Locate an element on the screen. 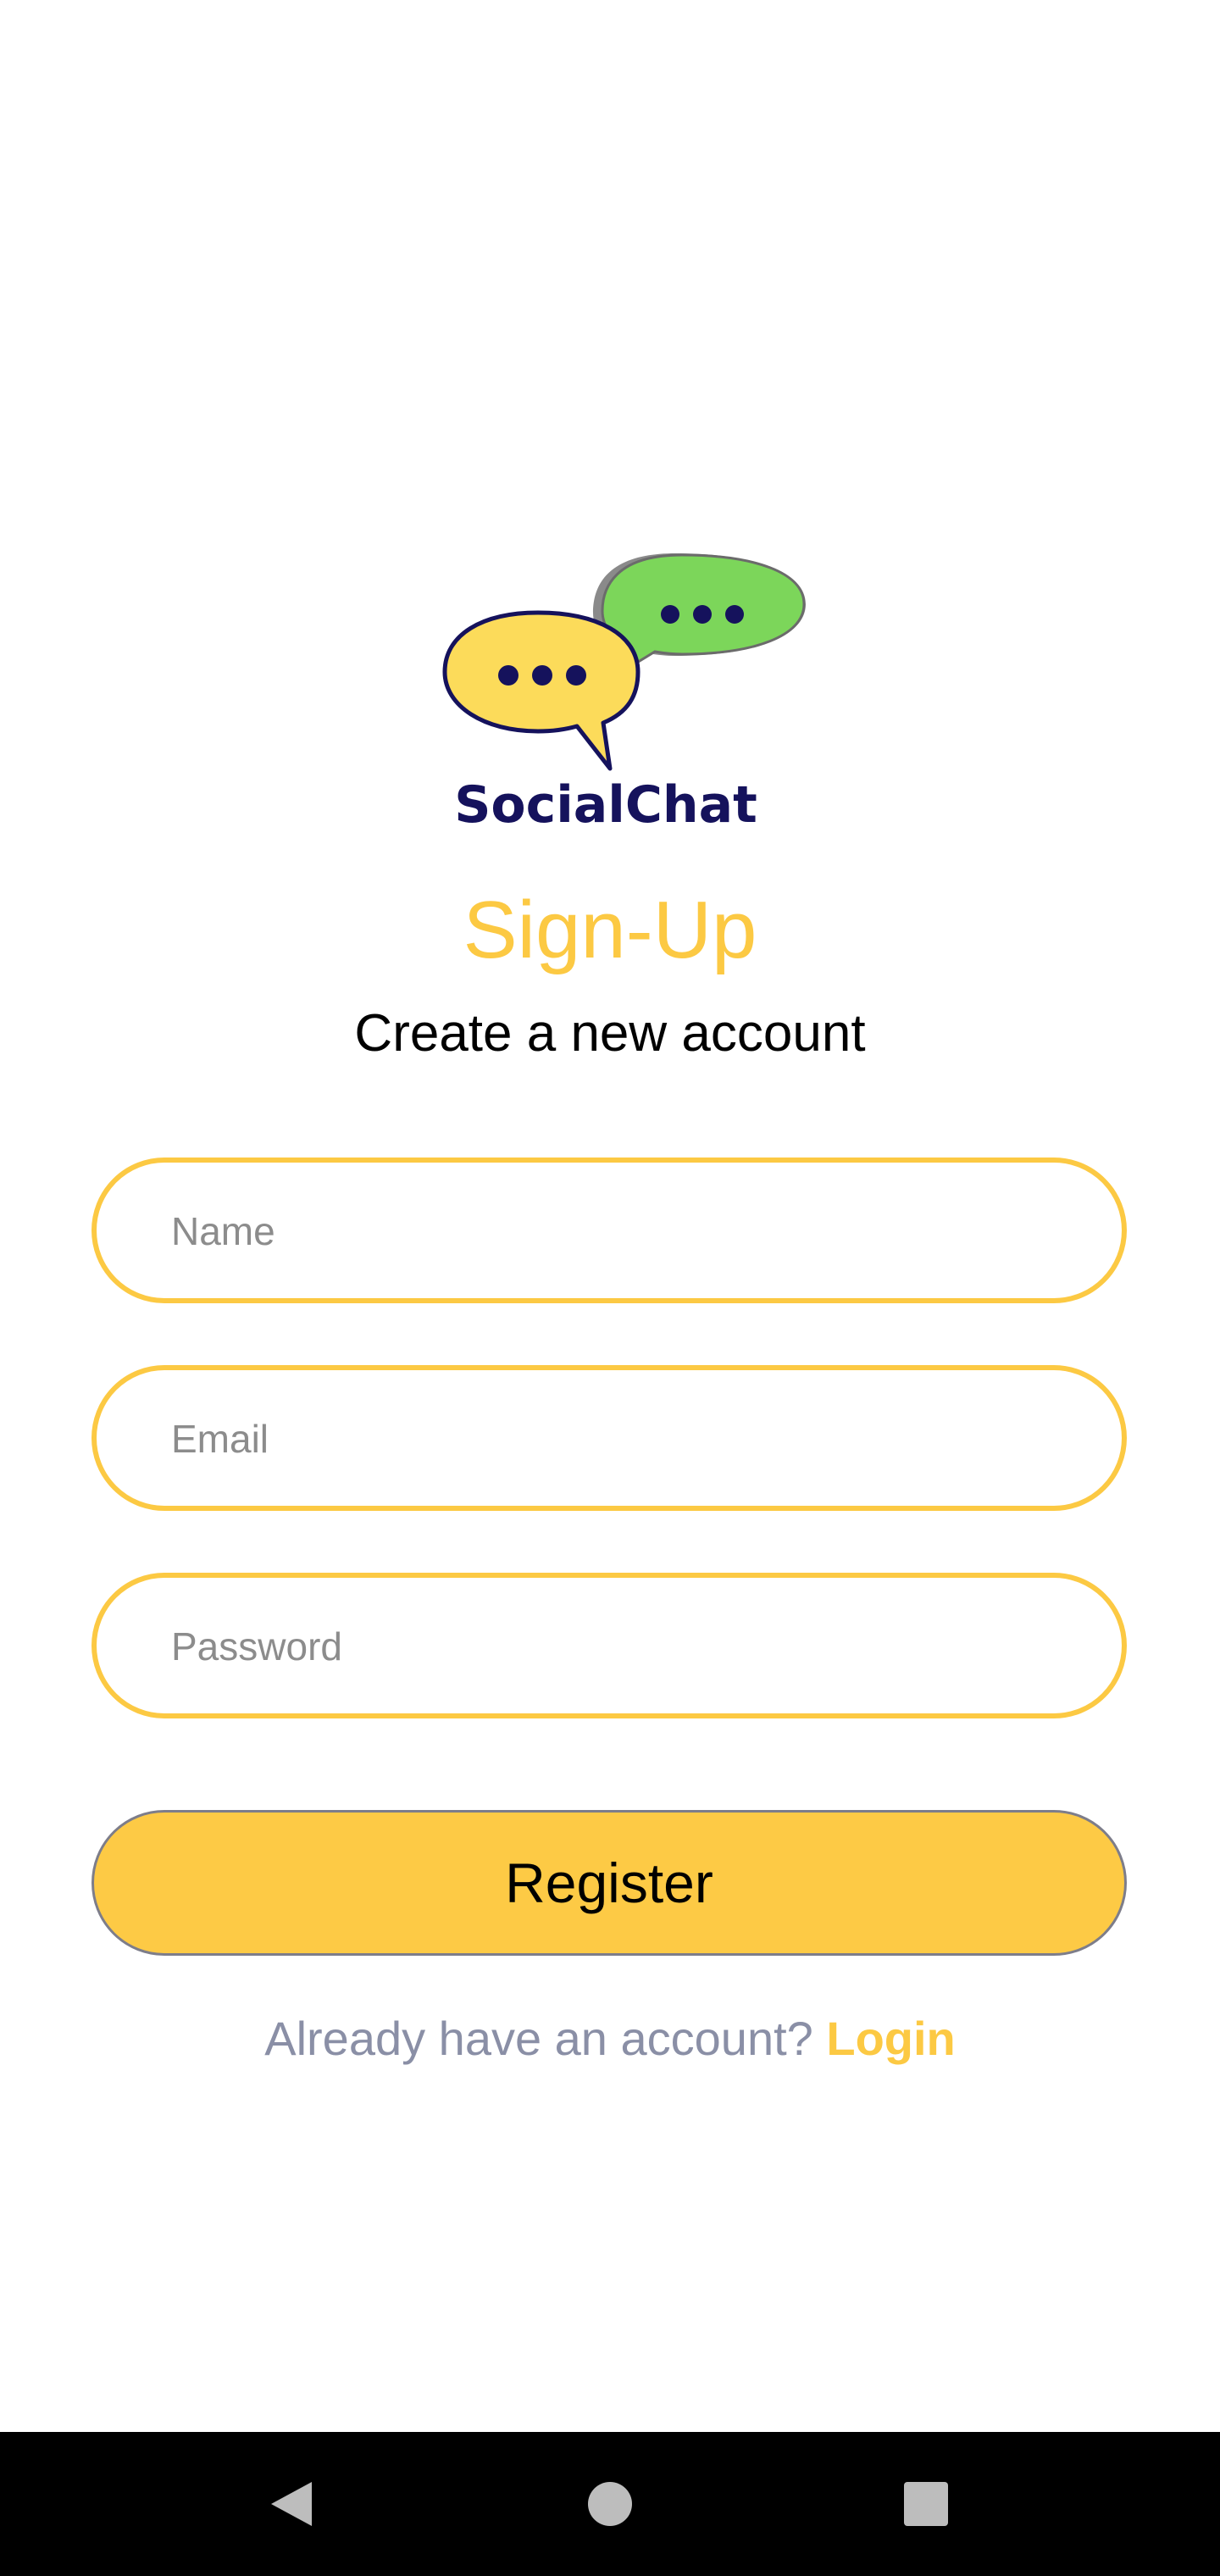  page-title: Sign-Up is located at coordinates (610, 930).